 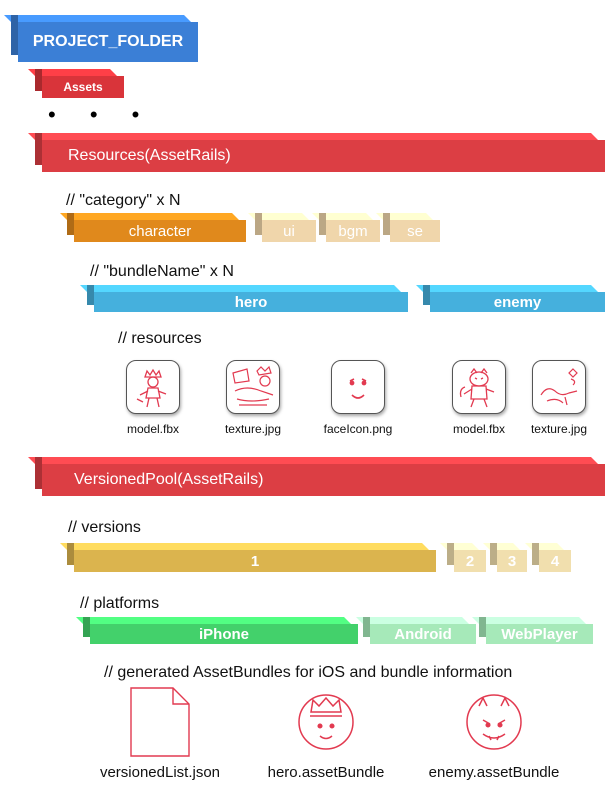 I want to click on file-label: faceIcon.png, so click(x=358, y=429).